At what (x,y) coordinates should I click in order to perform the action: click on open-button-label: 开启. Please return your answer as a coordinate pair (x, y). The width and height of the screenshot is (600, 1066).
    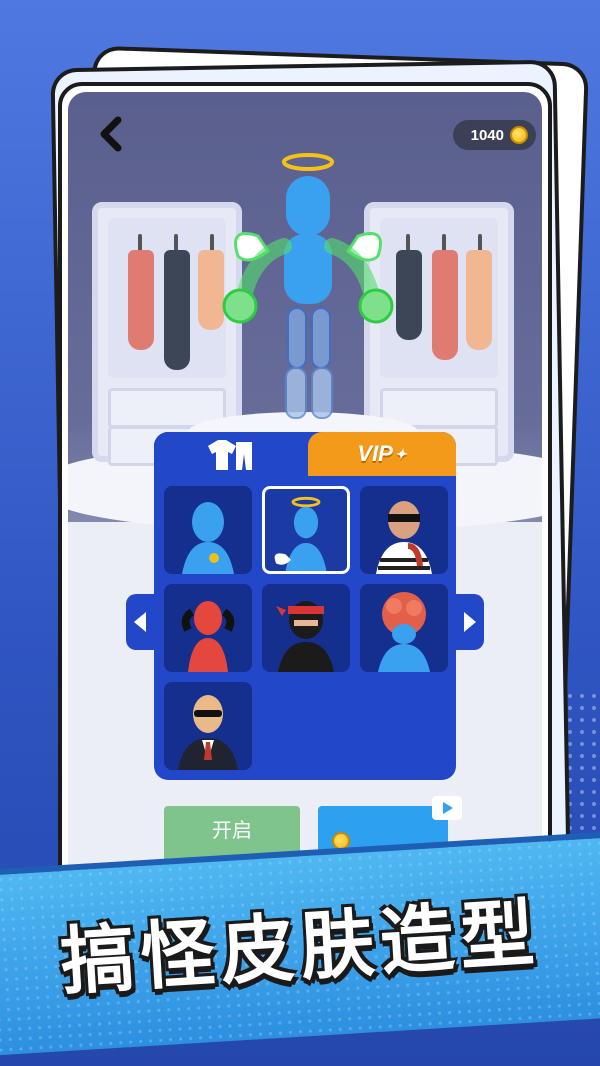
    Looking at the image, I should click on (232, 831).